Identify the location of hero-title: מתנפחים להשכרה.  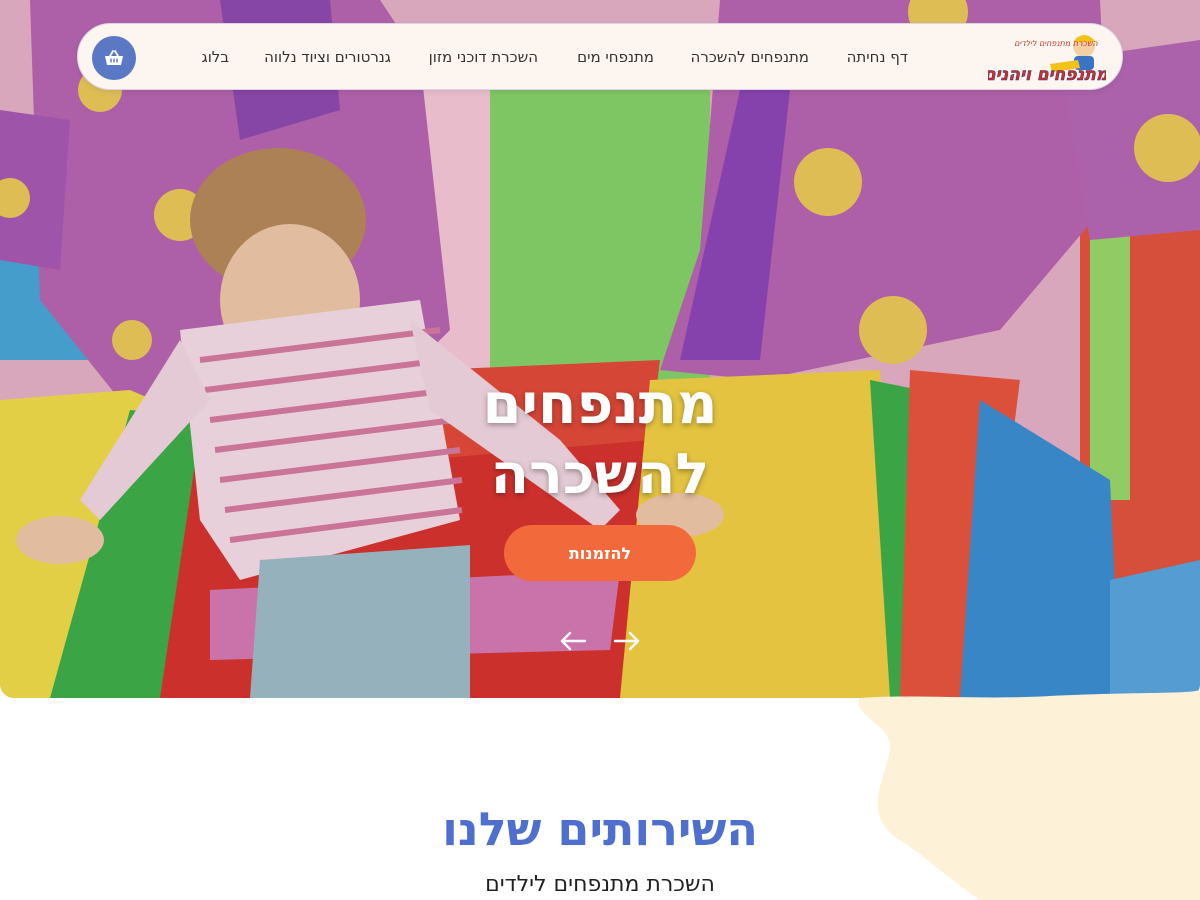
(600, 440).